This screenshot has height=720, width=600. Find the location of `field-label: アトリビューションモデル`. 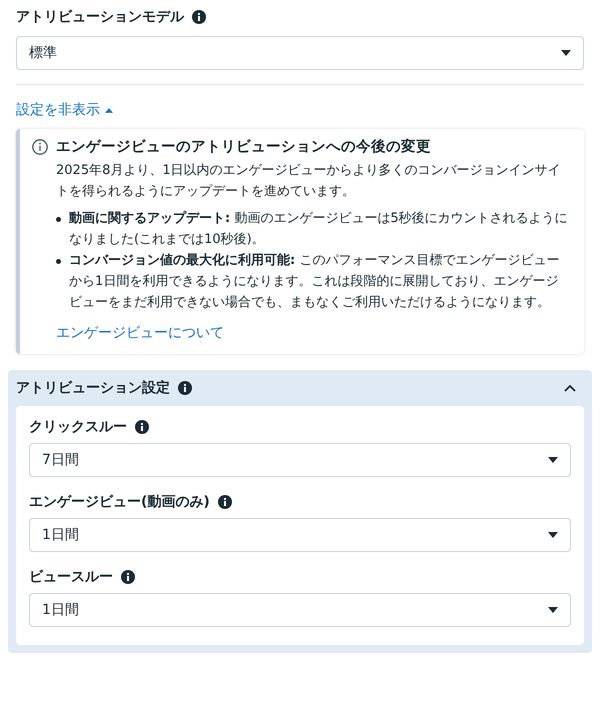

field-label: アトリビューションモデル is located at coordinates (100, 17).